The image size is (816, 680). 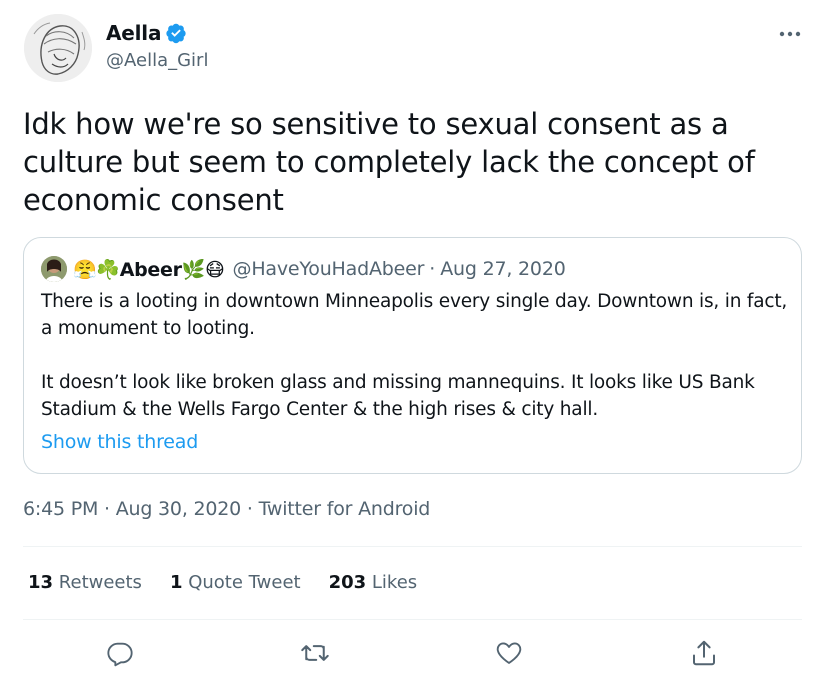 I want to click on quoted-name-text: Abeer, so click(x=150, y=269).